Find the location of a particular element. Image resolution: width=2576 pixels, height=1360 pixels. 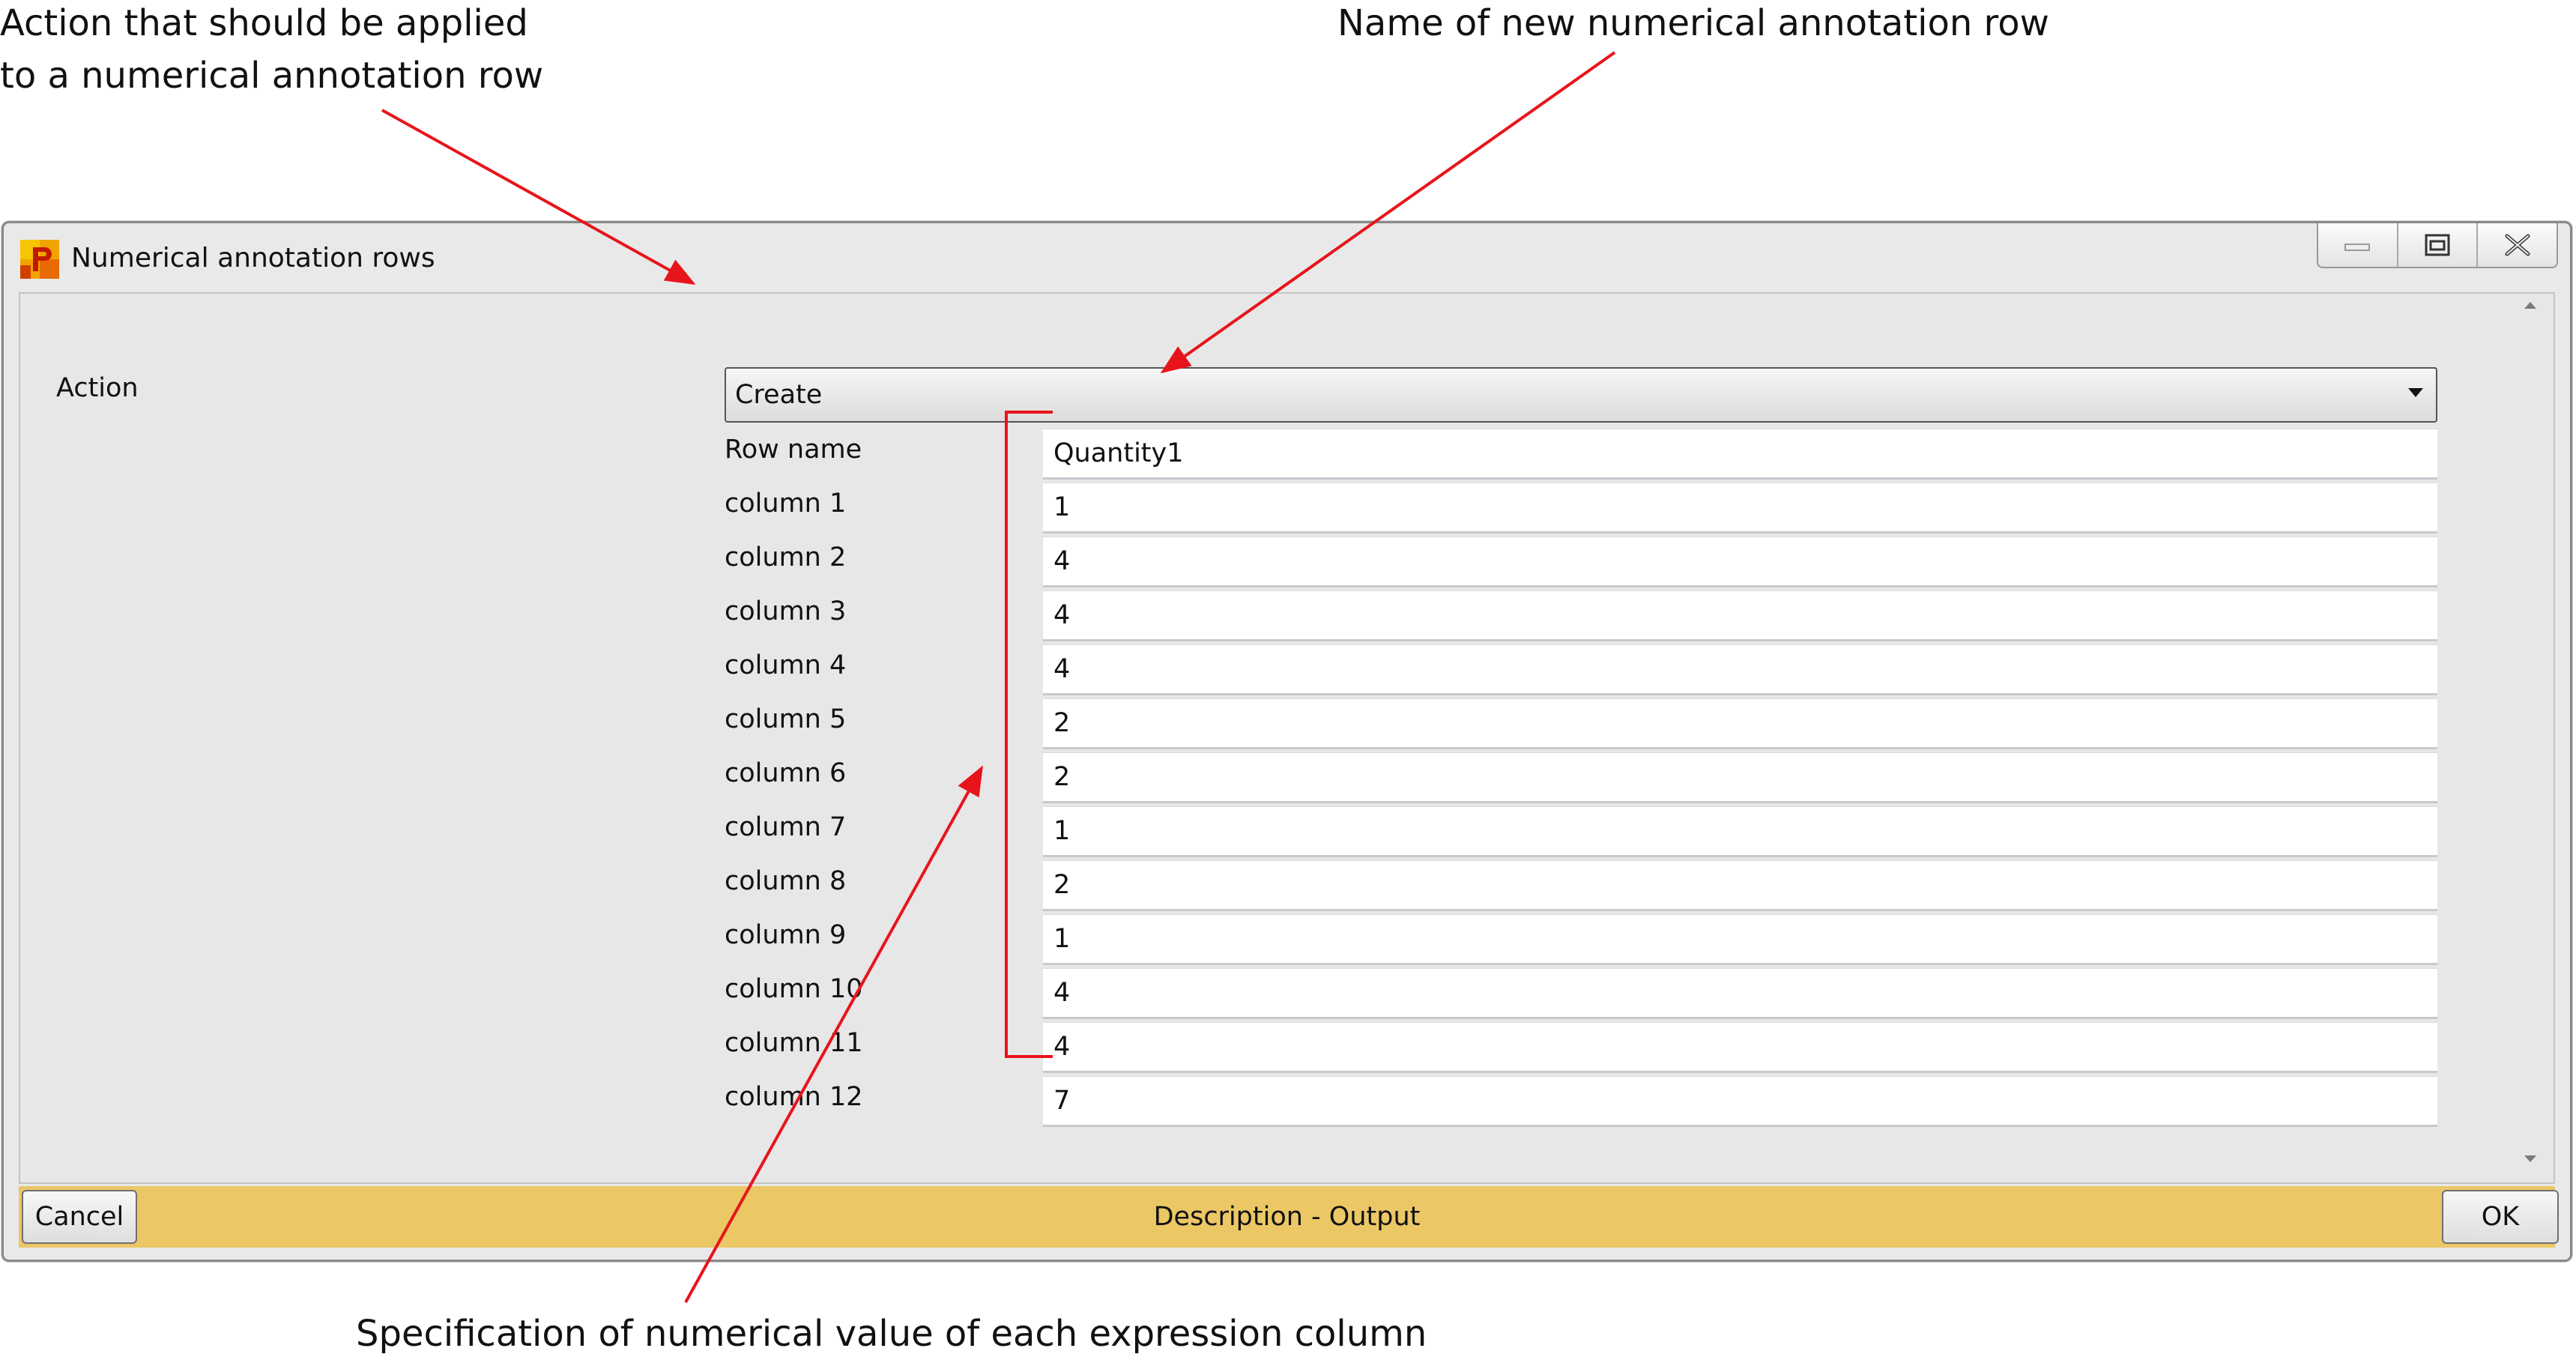

column-9-input is located at coordinates (1740, 939).